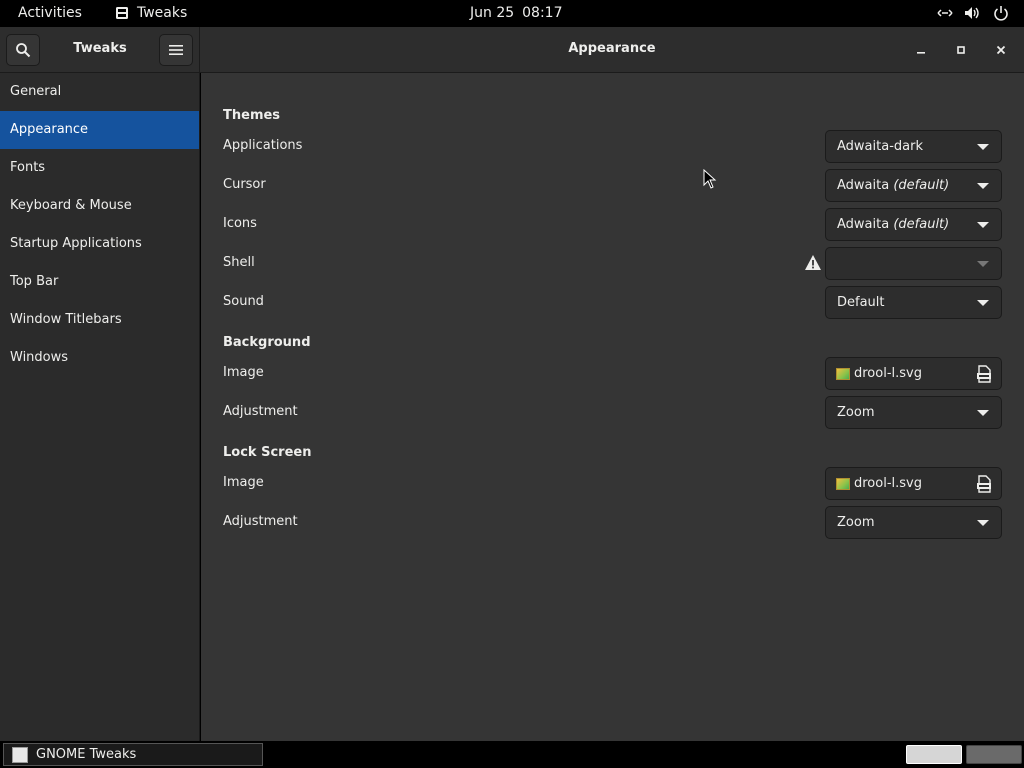 The height and width of the screenshot is (768, 1024). Describe the element at coordinates (260, 411) in the screenshot. I see `background-adjustment-label: Adjustment` at that location.